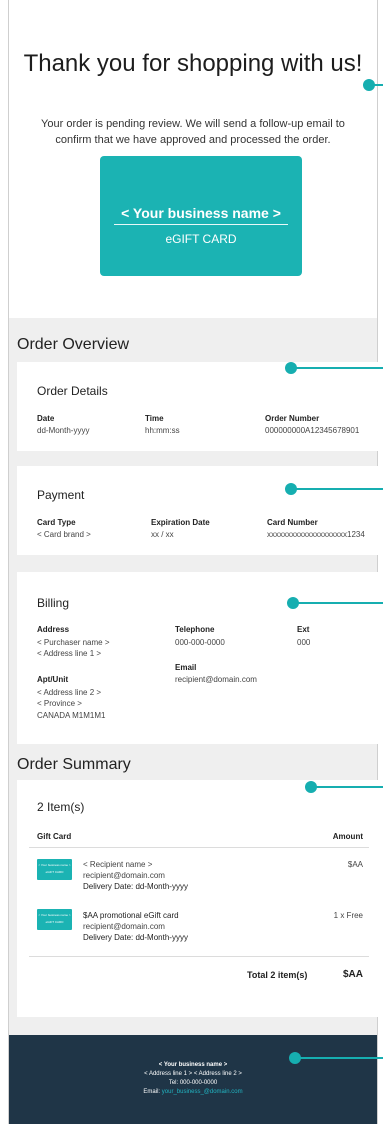  I want to click on footer-telephone: Tel: 000-000-0000, so click(193, 1083).